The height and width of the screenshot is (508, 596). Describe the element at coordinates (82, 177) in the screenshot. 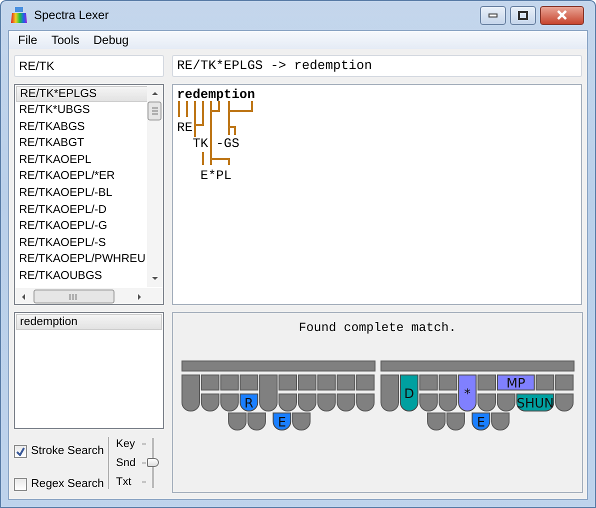

I see `stroke-list-item: RE/TKAOEPL/*ER` at that location.